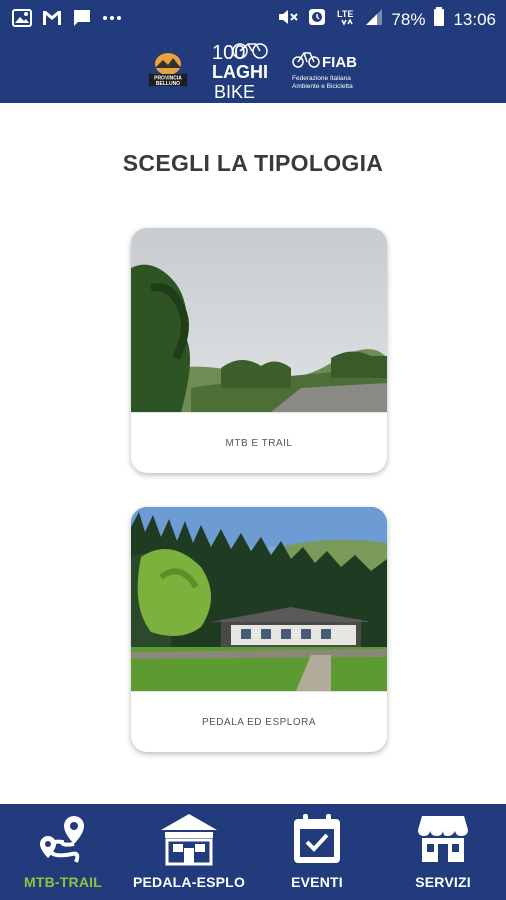 The width and height of the screenshot is (506, 900). What do you see at coordinates (443, 841) in the screenshot?
I see `shop-icon` at bounding box center [443, 841].